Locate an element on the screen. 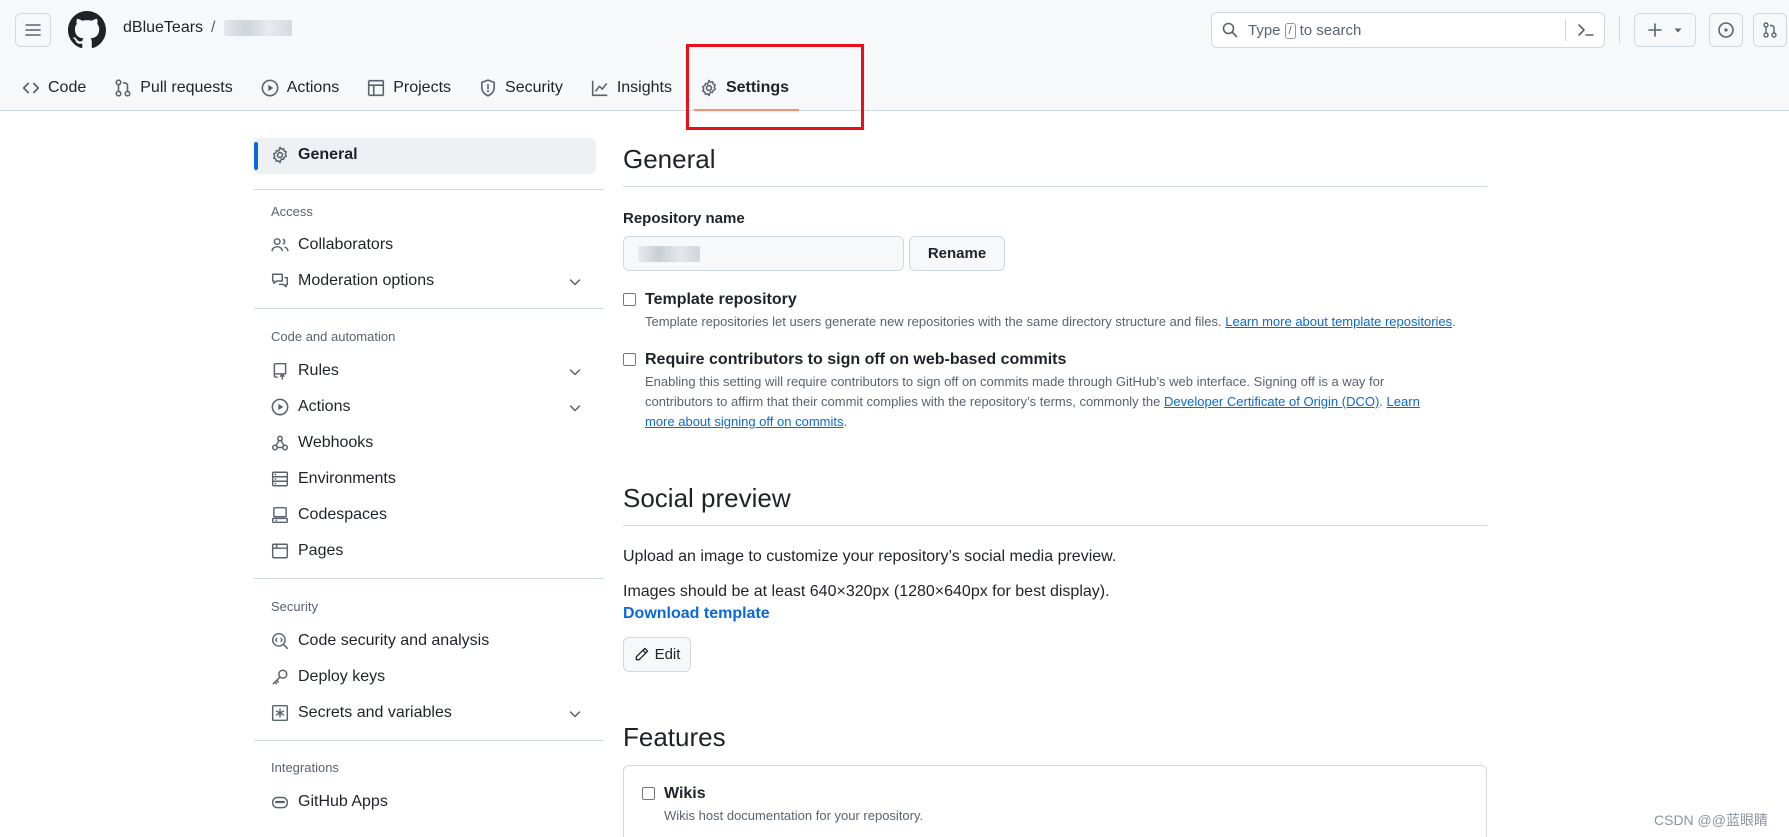 The height and width of the screenshot is (837, 1789). sidebar-item-label: Actions is located at coordinates (324, 406).